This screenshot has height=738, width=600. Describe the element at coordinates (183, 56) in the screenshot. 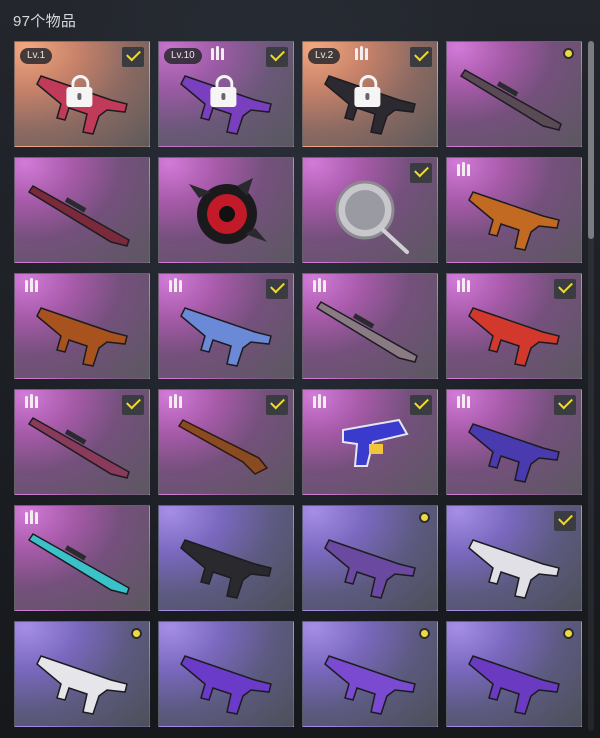

I see `level-badge: Lv.10` at that location.